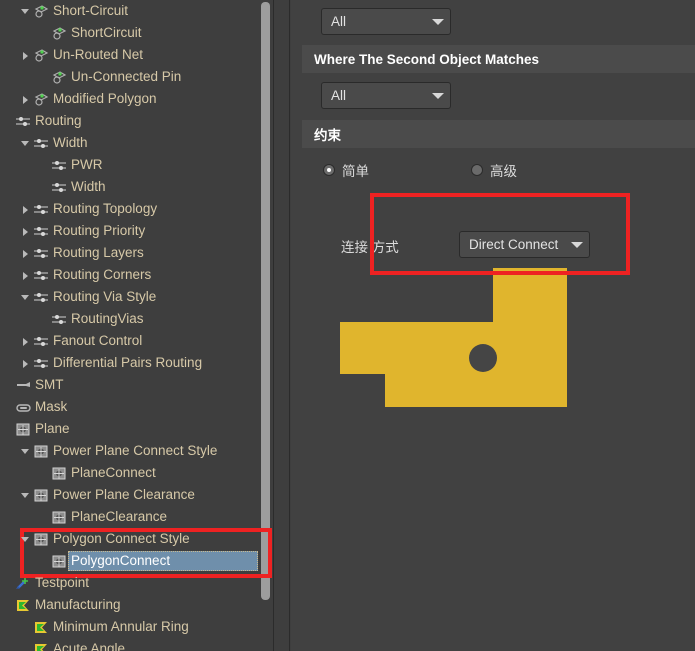 The height and width of the screenshot is (651, 695). Describe the element at coordinates (281, 325) in the screenshot. I see `panel-divider` at that location.